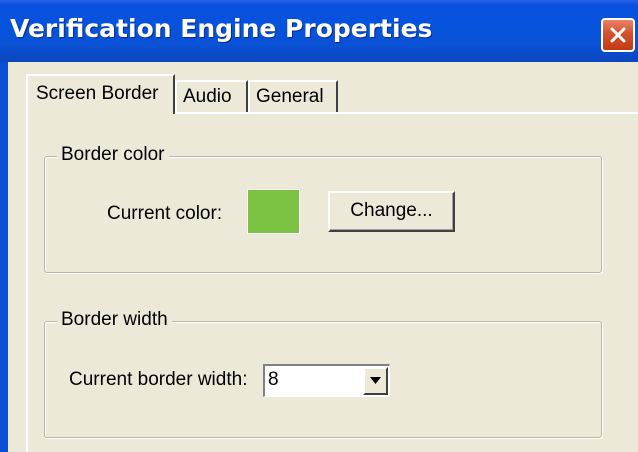  What do you see at coordinates (165, 213) in the screenshot?
I see `current-color-label: Current color:` at bounding box center [165, 213].